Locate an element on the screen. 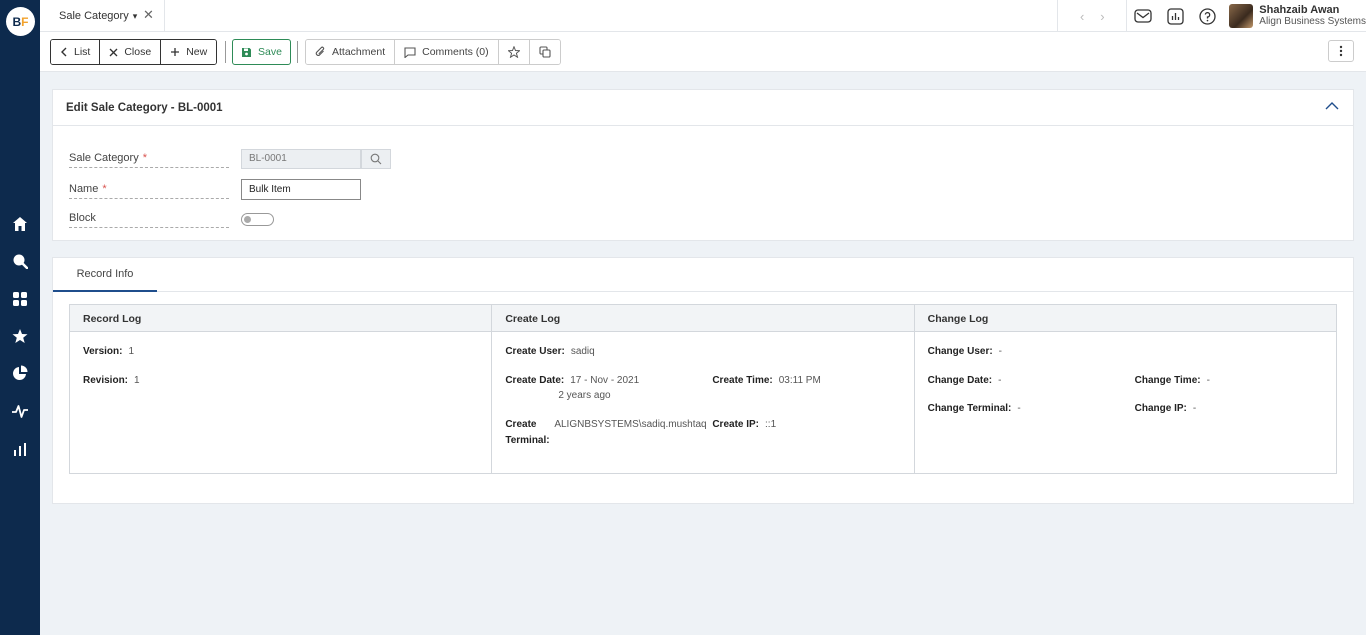  copy-button is located at coordinates (544, 52).